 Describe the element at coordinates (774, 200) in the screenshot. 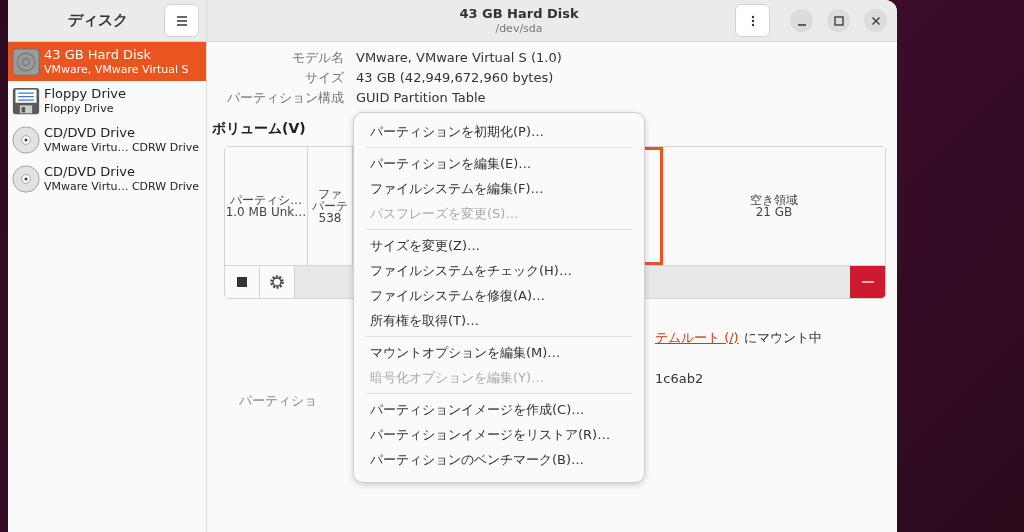

I see `partition-label: 空き領域` at that location.